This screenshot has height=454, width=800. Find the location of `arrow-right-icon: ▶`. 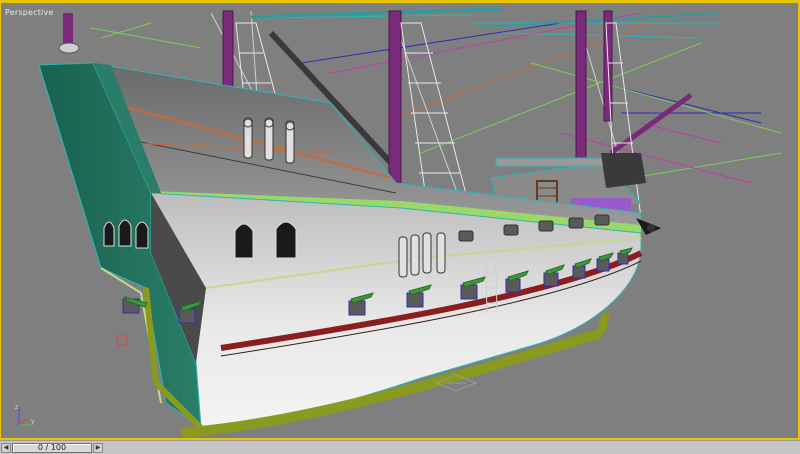

arrow-right-icon: ▶ is located at coordinates (98, 448).